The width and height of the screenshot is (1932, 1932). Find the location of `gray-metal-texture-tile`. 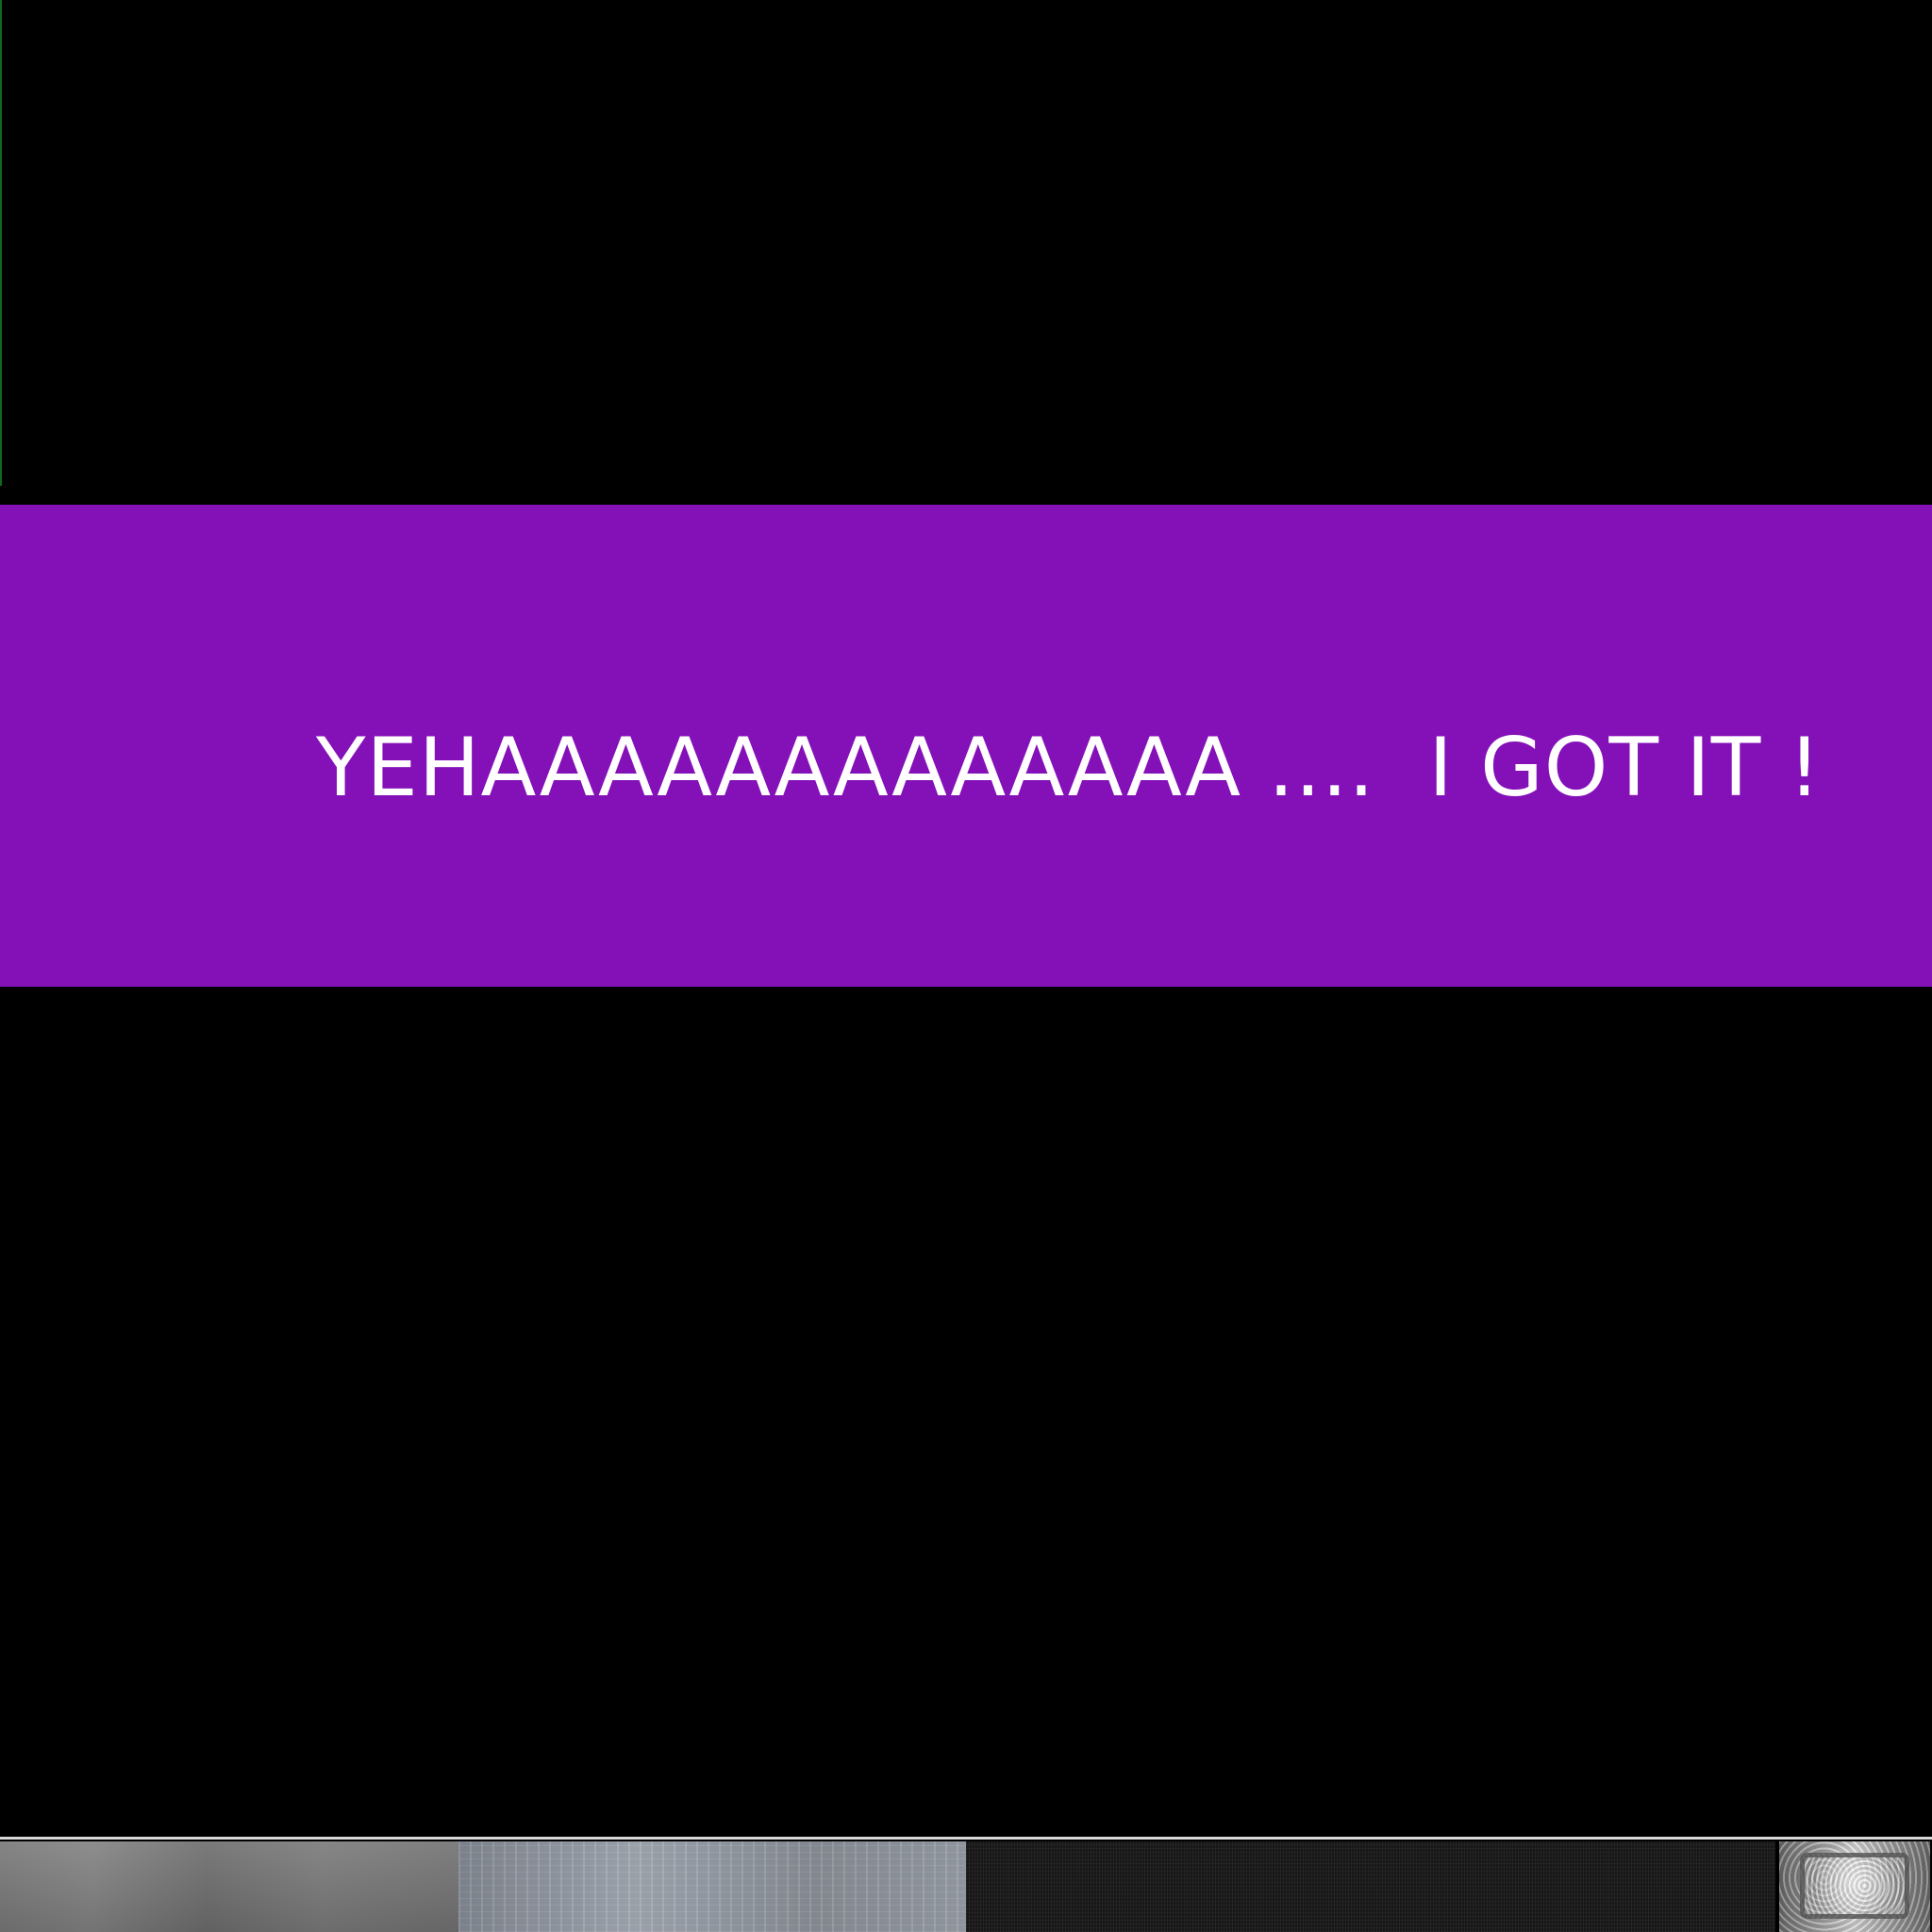

gray-metal-texture-tile is located at coordinates (229, 1887).